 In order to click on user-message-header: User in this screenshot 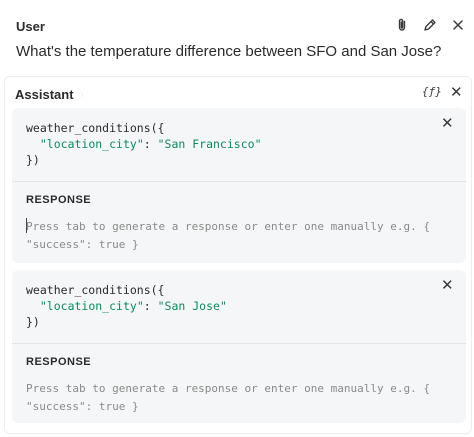, I will do `click(237, 25)`.